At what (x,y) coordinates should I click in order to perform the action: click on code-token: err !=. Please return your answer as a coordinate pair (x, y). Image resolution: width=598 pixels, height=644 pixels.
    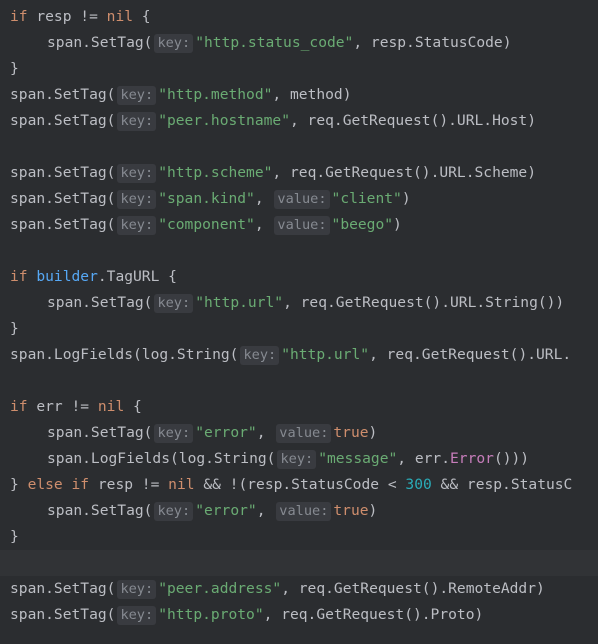
    Looking at the image, I should click on (67, 406).